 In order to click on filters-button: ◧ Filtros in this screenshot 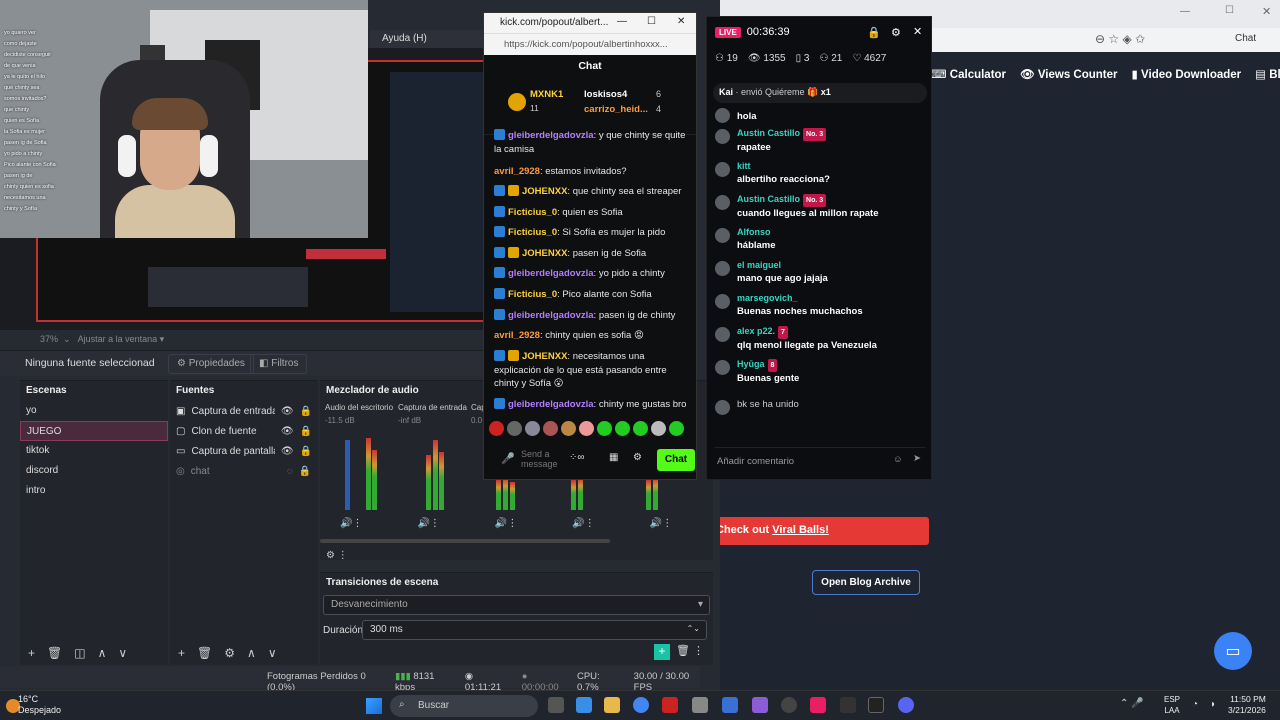, I will do `click(279, 364)`.